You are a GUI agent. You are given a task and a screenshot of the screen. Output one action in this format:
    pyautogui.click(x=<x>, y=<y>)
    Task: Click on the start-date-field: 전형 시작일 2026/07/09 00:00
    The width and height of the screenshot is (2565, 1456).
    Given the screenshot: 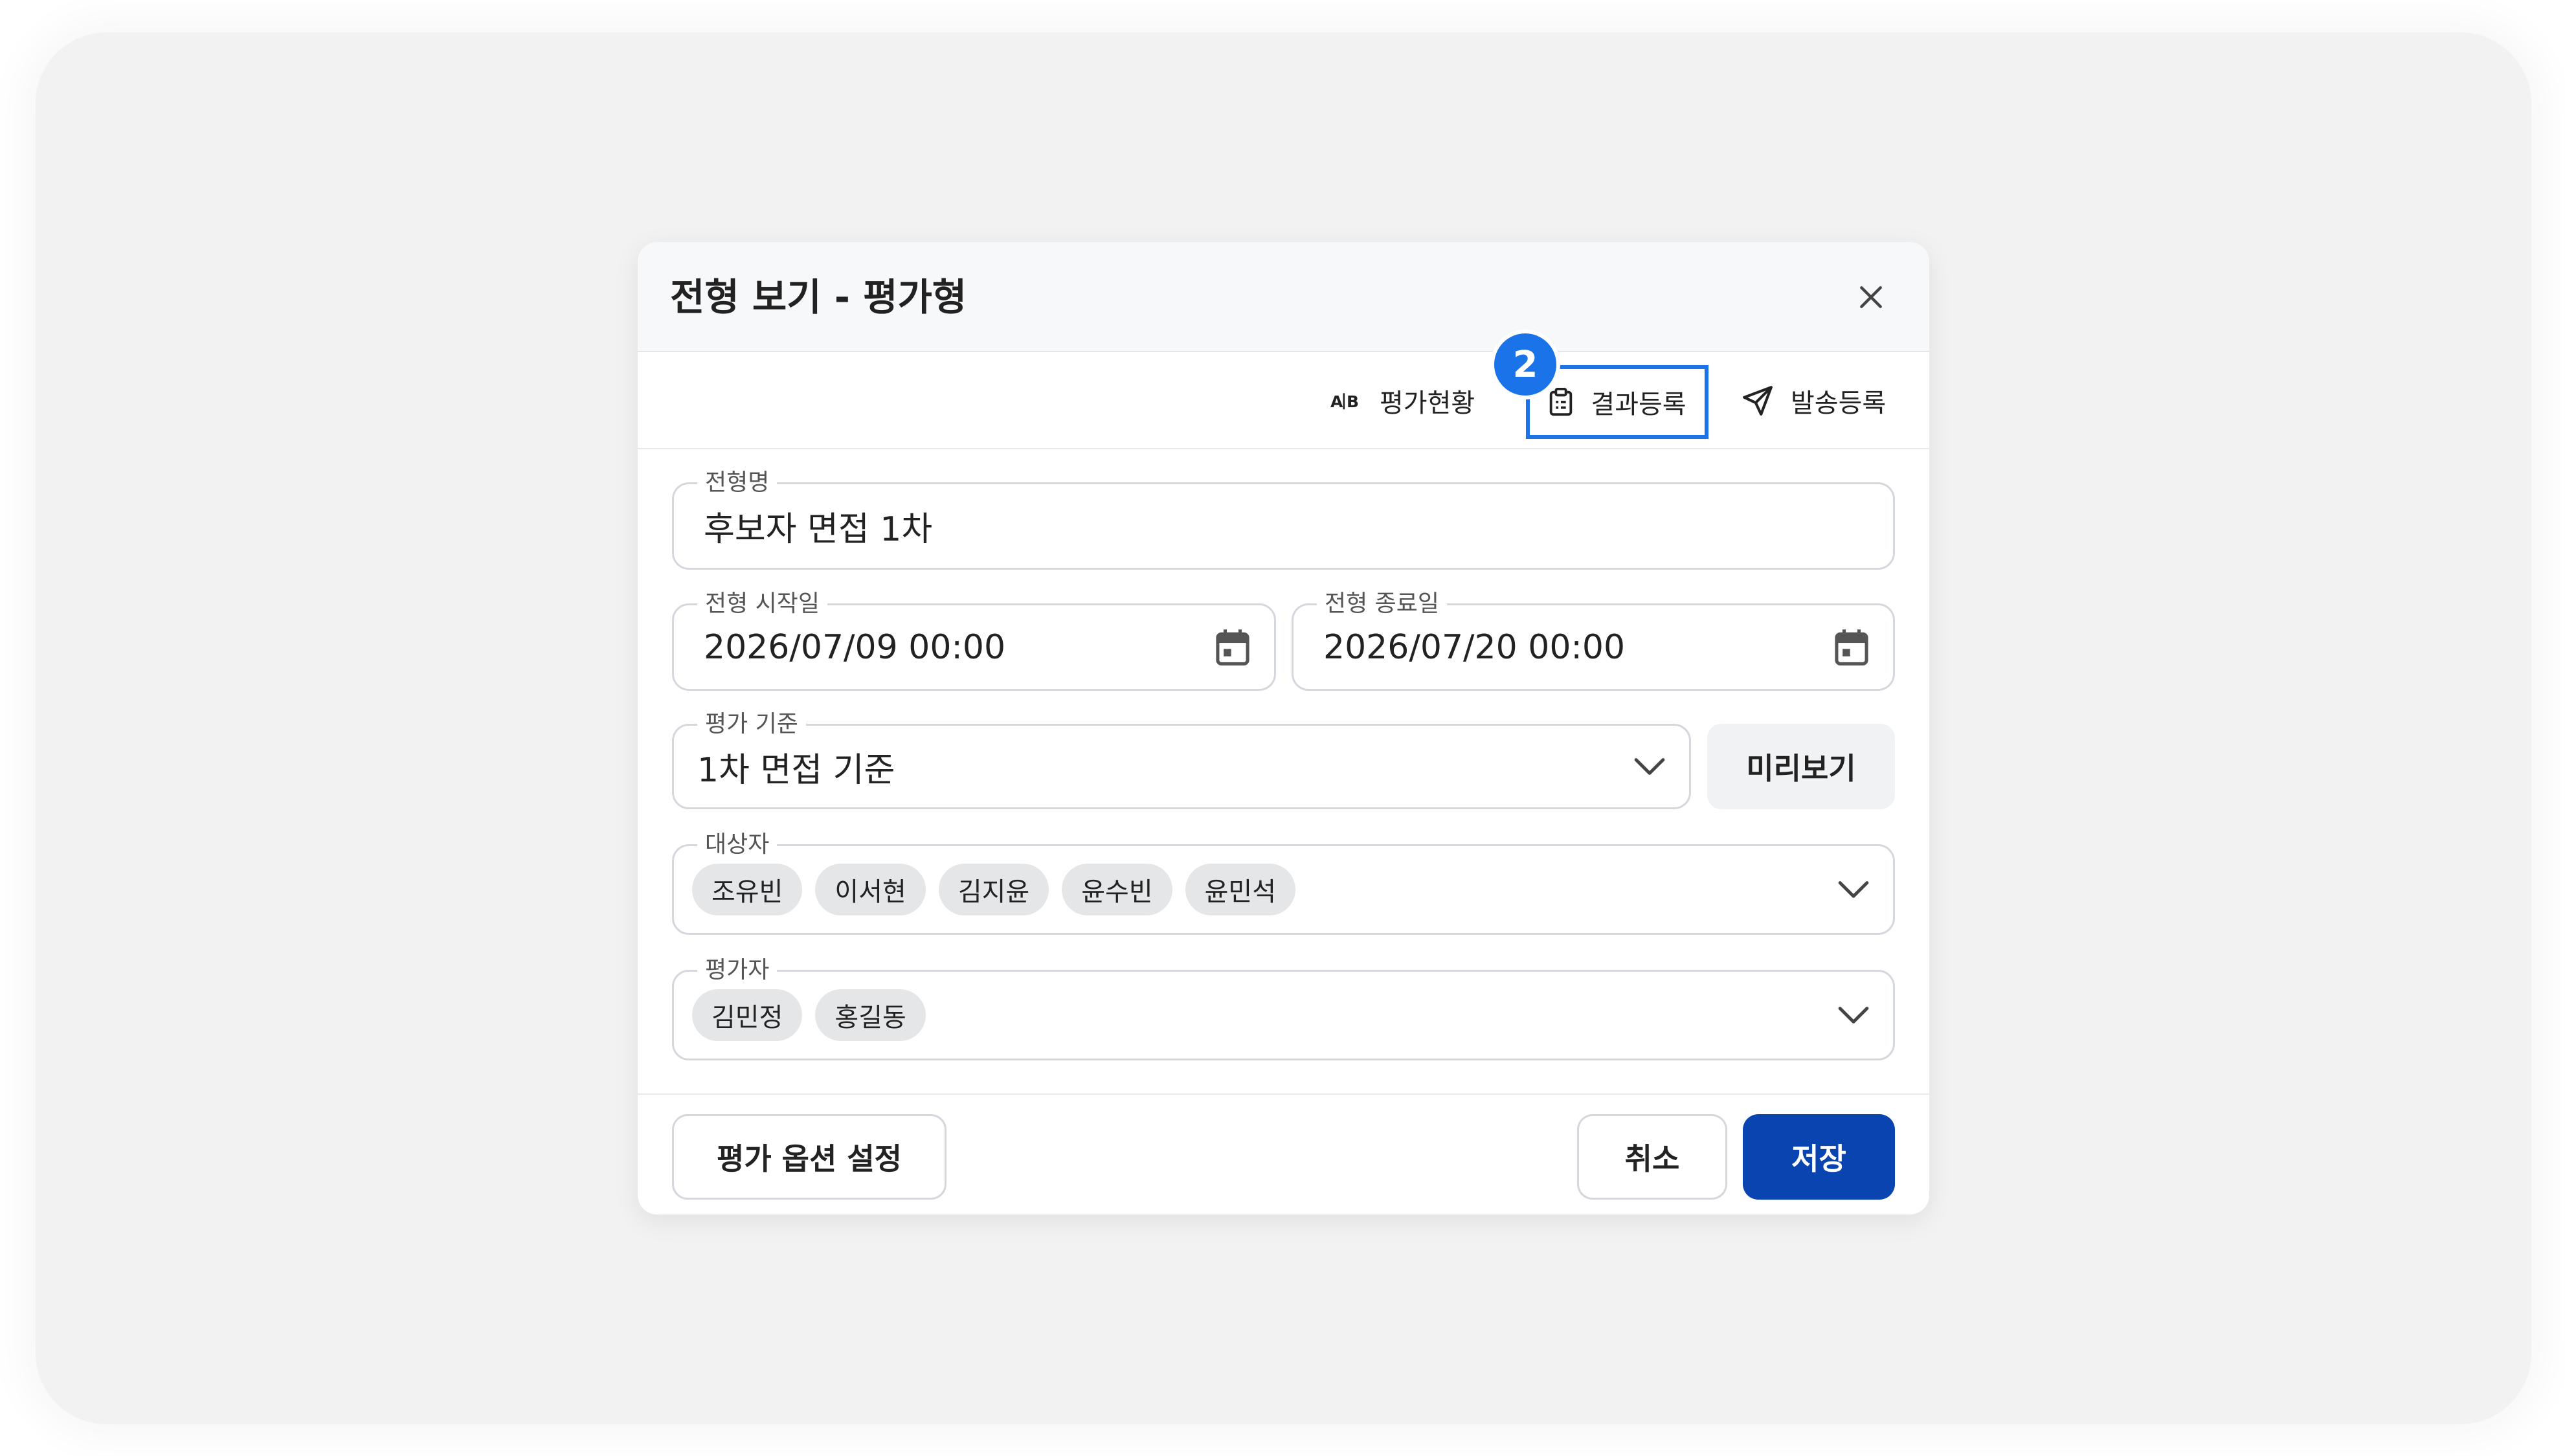 What is the action you would take?
    pyautogui.click(x=974, y=641)
    